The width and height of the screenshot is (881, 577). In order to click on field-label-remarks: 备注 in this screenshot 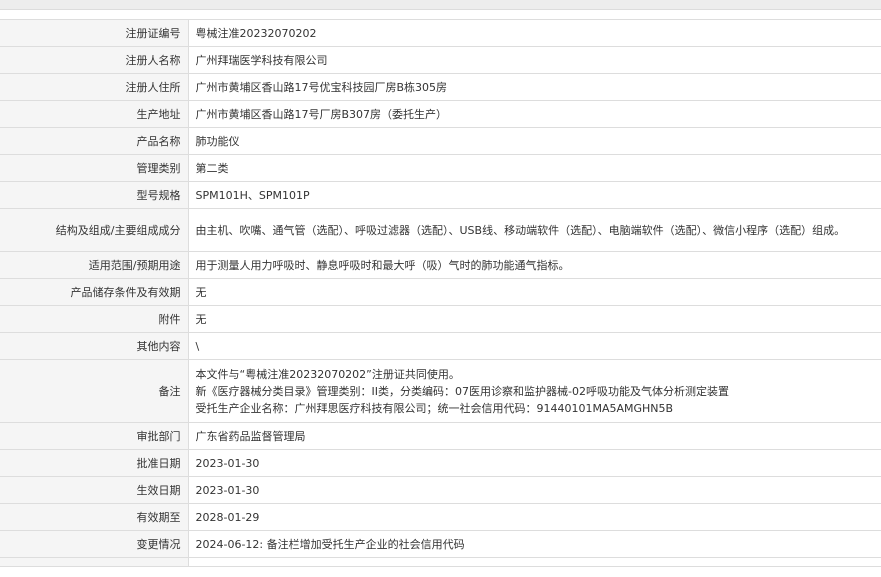, I will do `click(94, 391)`.